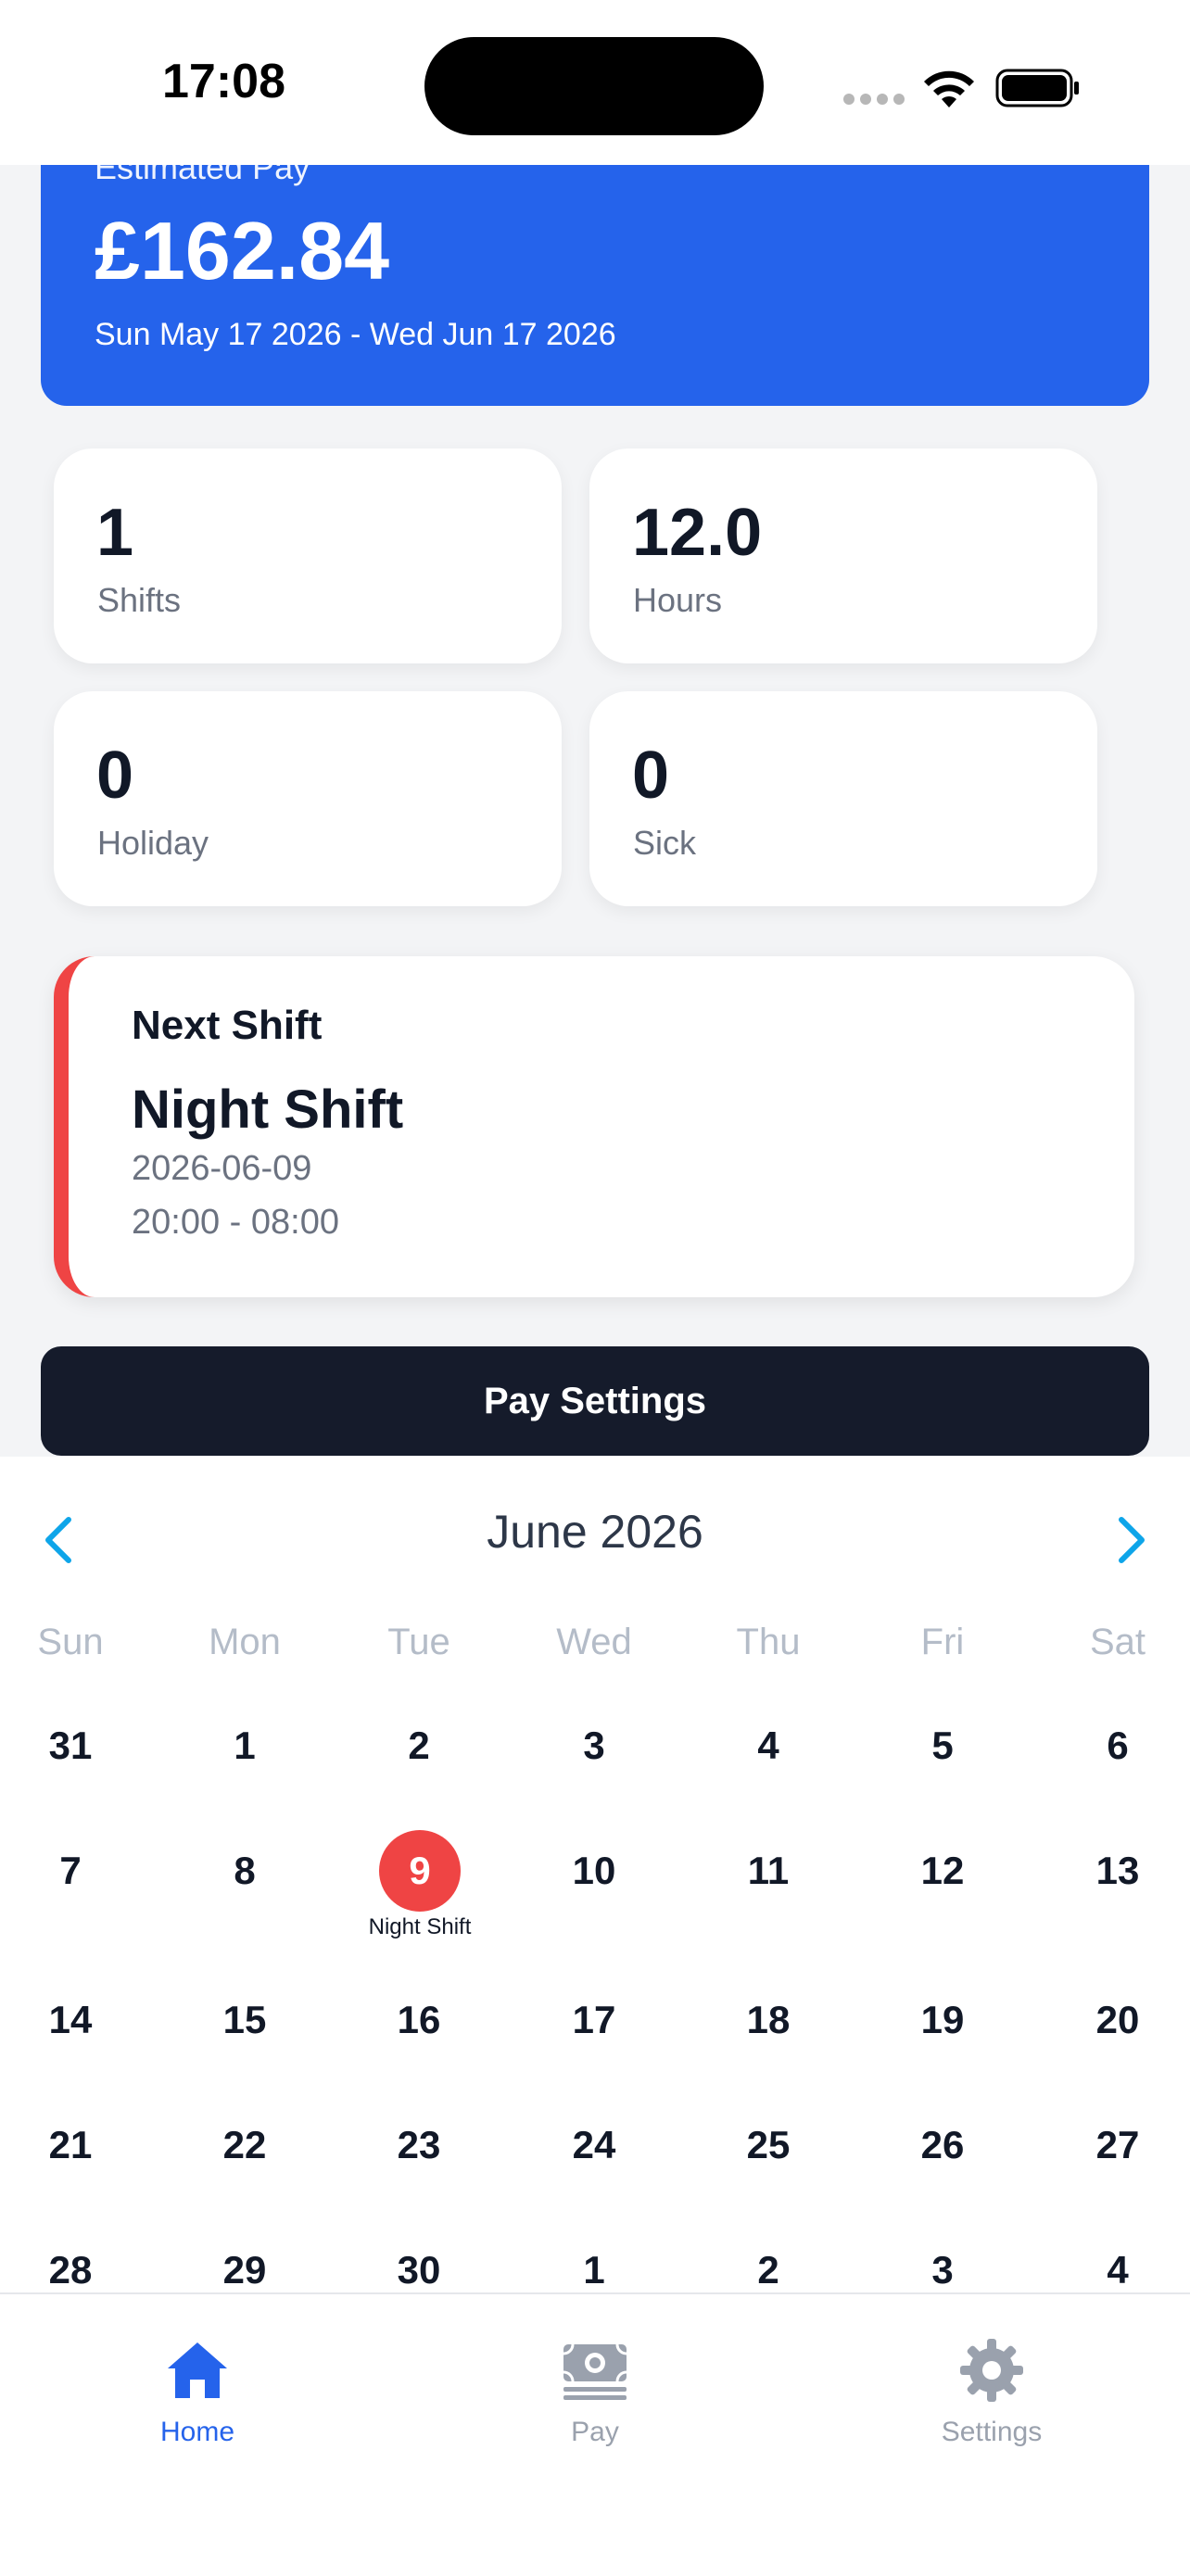  I want to click on calendar-day: 28, so click(79, 2270).